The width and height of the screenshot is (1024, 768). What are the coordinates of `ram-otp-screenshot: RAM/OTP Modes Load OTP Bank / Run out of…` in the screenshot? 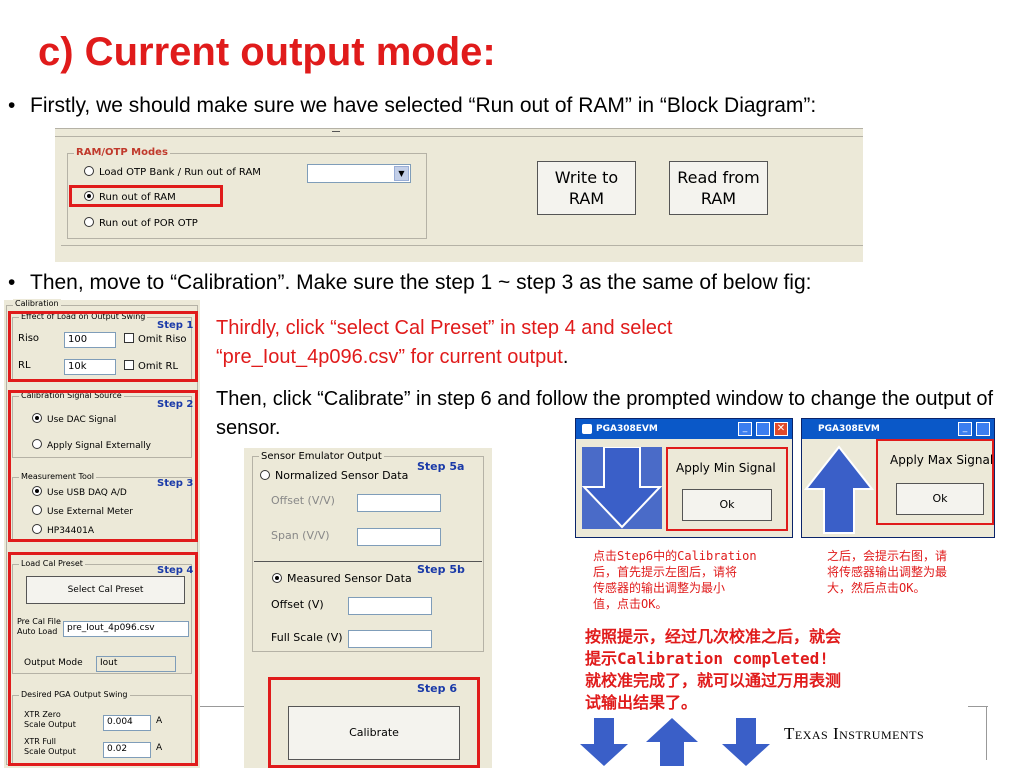 It's located at (459, 195).